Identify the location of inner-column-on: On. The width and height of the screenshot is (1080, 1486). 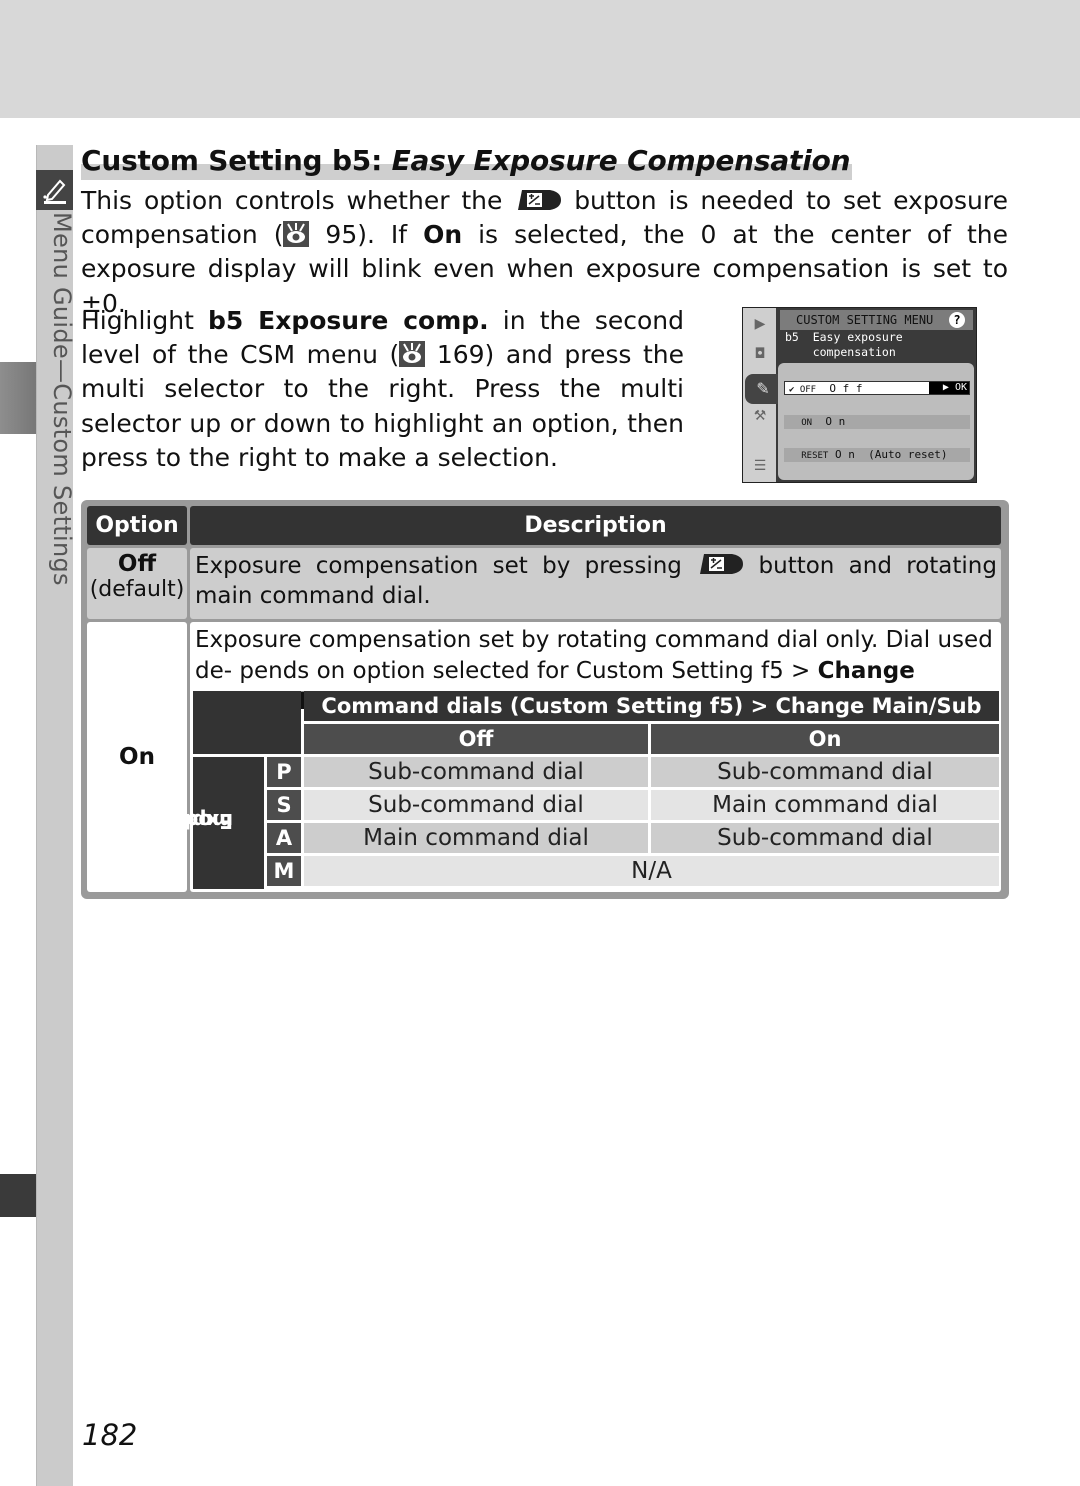
(825, 739).